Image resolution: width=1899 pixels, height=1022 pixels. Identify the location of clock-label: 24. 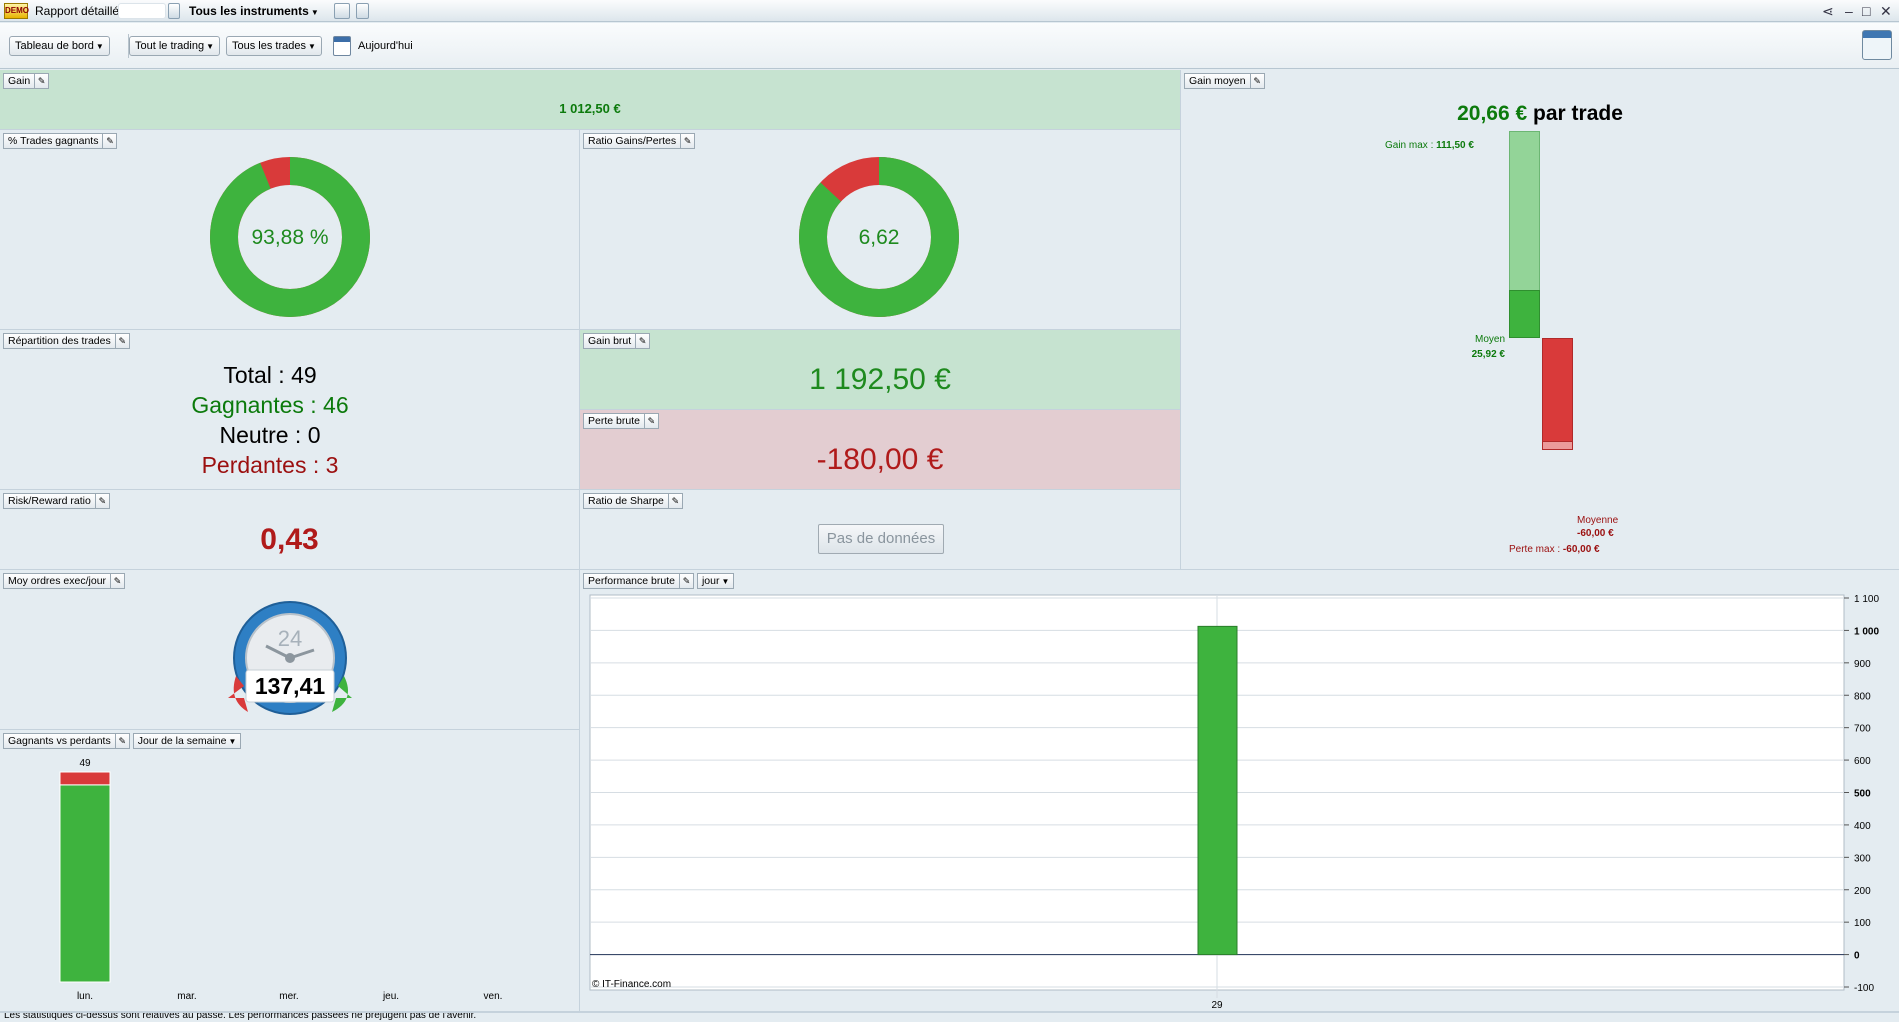
(290, 638).